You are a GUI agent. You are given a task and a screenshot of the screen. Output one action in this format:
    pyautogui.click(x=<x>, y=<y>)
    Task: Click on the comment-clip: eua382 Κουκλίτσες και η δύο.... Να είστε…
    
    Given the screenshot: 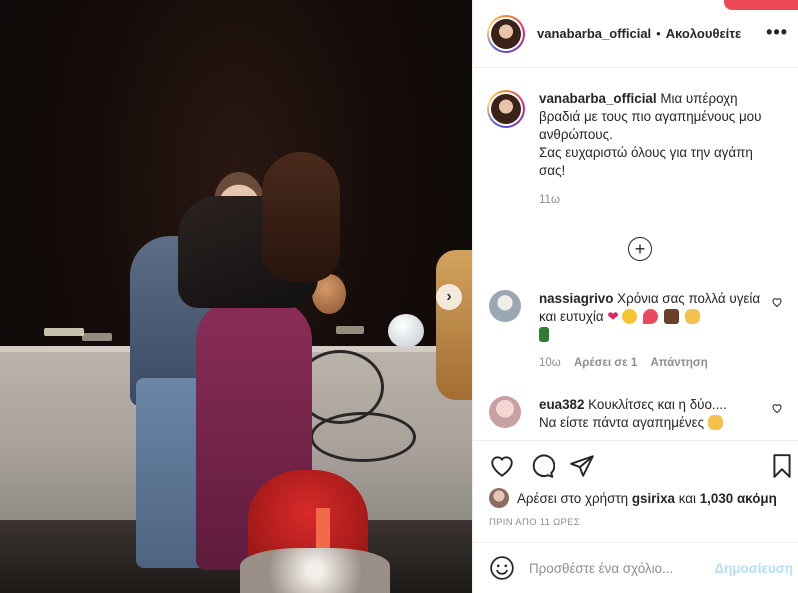 What is the action you would take?
    pyautogui.click(x=635, y=418)
    